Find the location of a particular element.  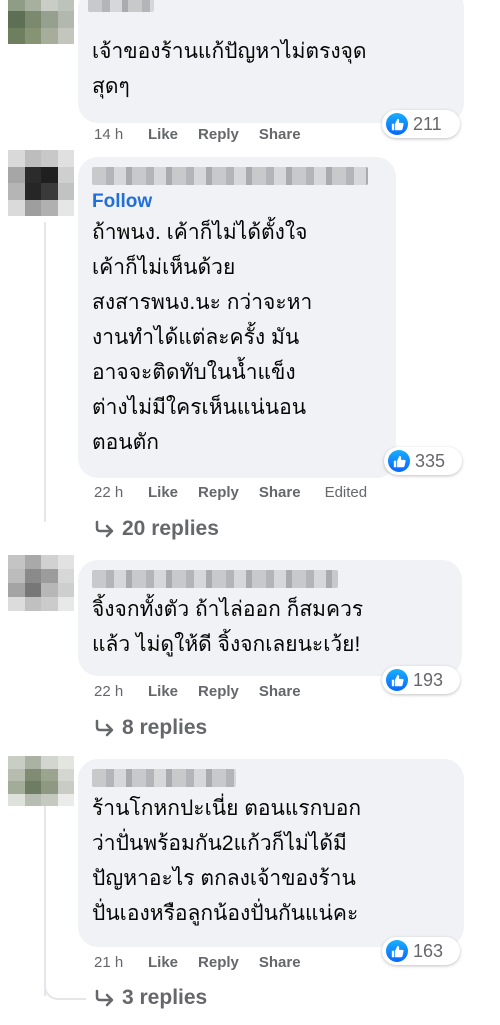

reaction-count-badge: 163 is located at coordinates (421, 951).